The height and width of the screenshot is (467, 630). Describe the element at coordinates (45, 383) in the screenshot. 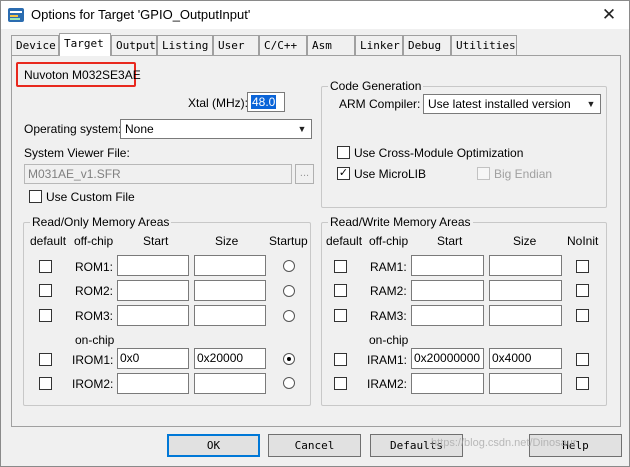

I see `irom2-default-checkbox` at that location.